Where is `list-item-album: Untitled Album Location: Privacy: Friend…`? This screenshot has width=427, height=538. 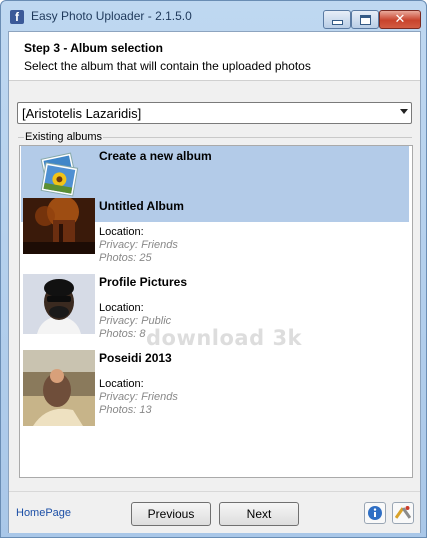
list-item-album: Untitled Album Location: Privacy: Friend… is located at coordinates (215, 234).